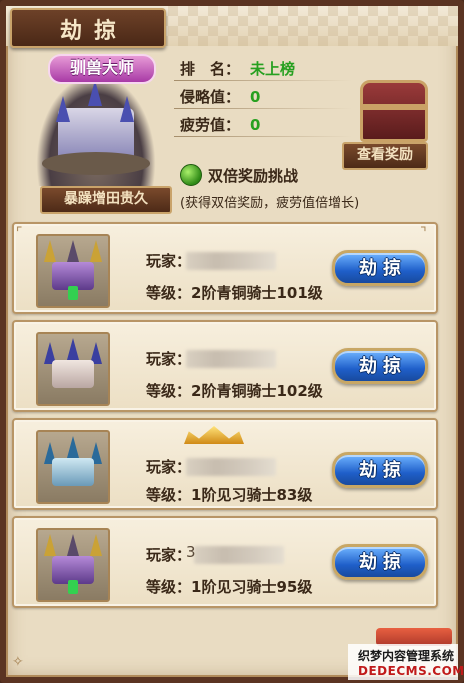  I want to click on aggression-row: 侵略值： 0, so click(220, 96).